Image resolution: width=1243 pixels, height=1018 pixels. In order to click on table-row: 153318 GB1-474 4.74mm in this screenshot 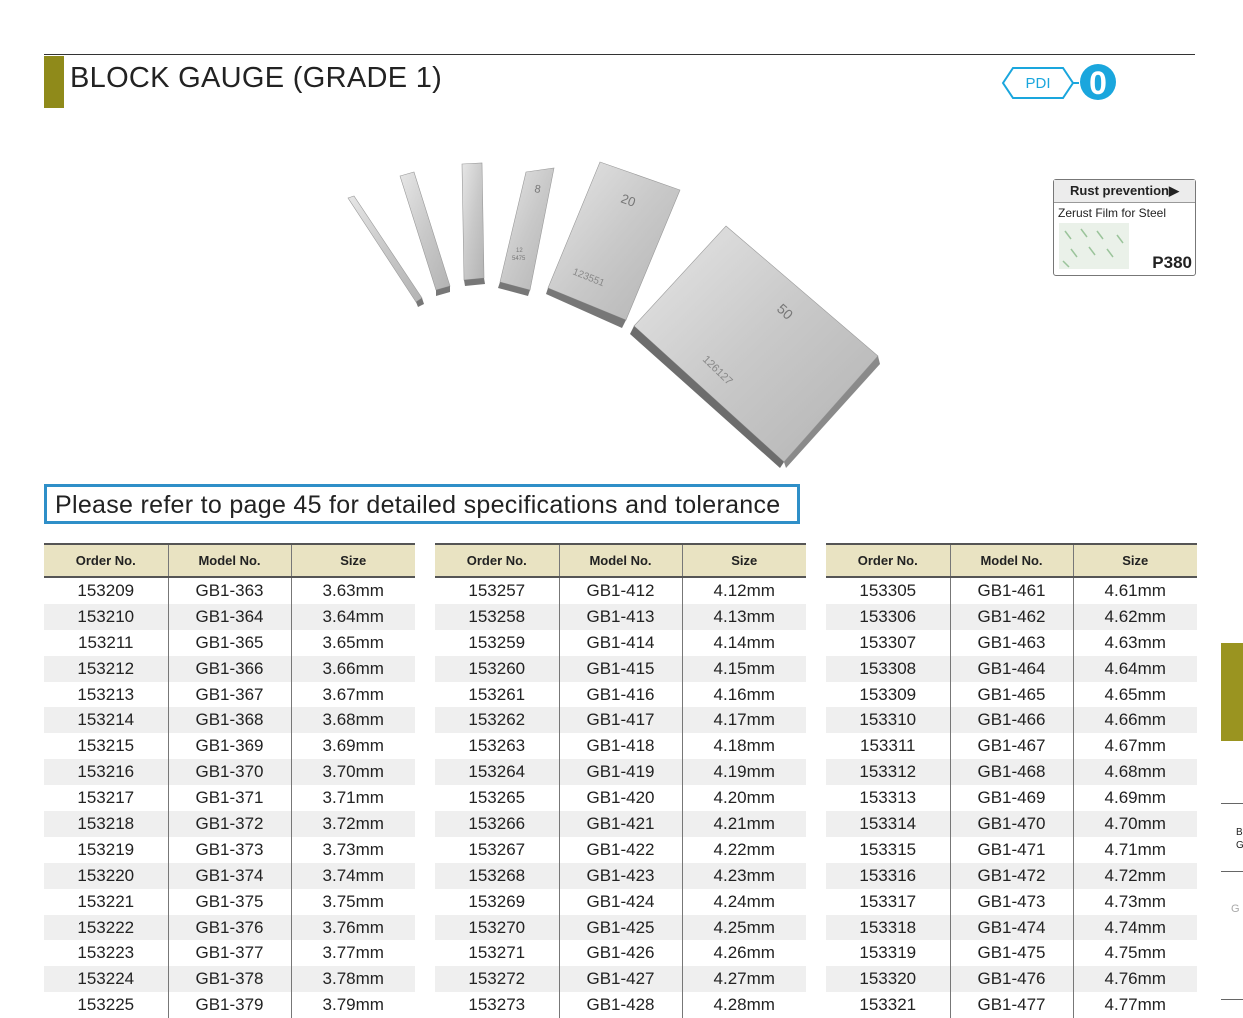, I will do `click(1011, 927)`.